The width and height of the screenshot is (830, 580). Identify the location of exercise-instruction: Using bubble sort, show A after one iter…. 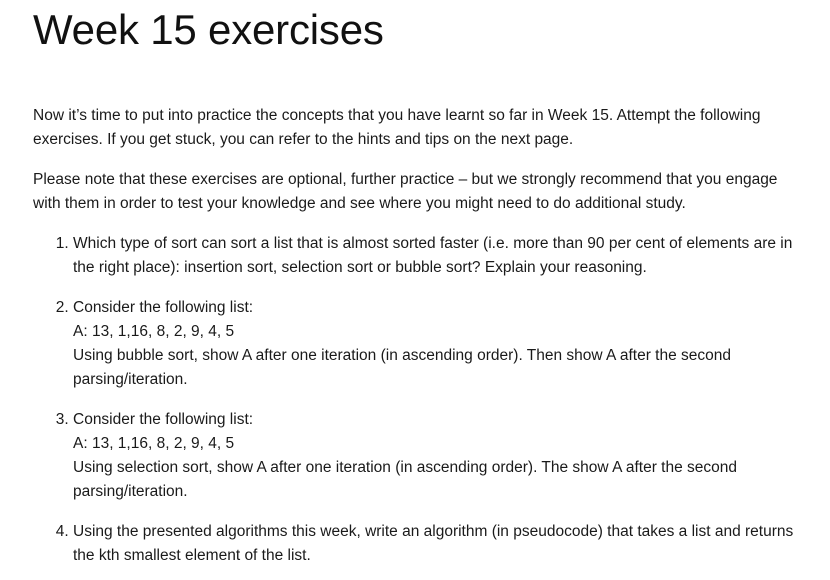
(402, 367).